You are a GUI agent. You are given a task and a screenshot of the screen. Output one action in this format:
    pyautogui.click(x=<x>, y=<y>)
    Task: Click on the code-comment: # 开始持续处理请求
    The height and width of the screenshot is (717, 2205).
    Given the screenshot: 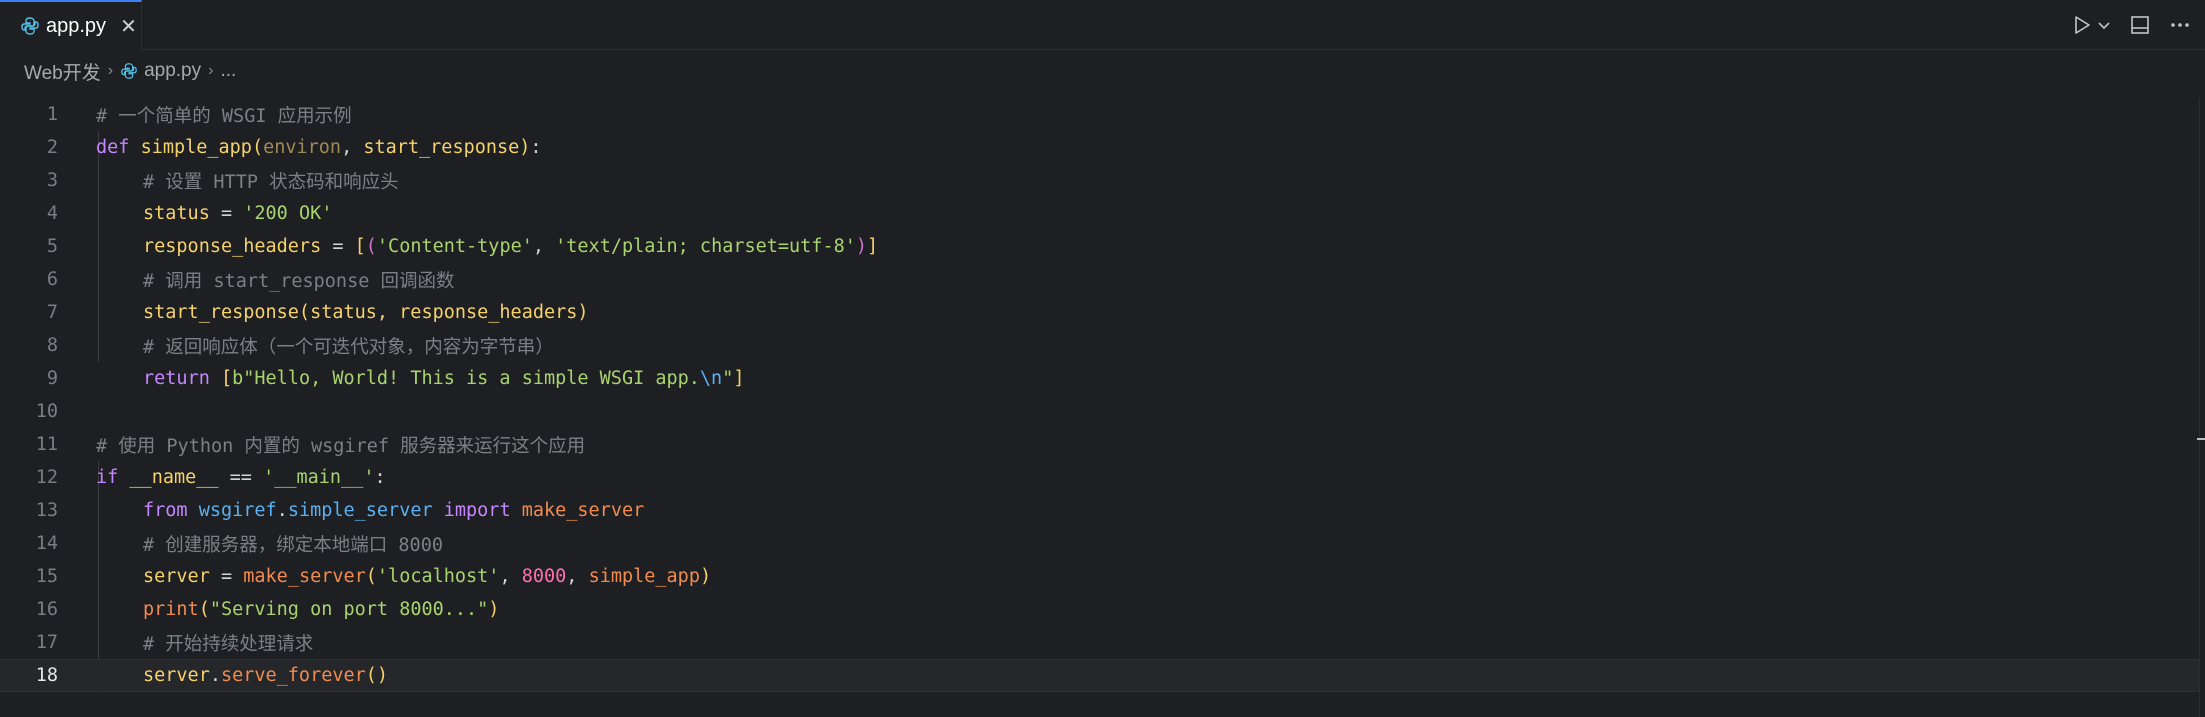 What is the action you would take?
    pyautogui.click(x=228, y=644)
    